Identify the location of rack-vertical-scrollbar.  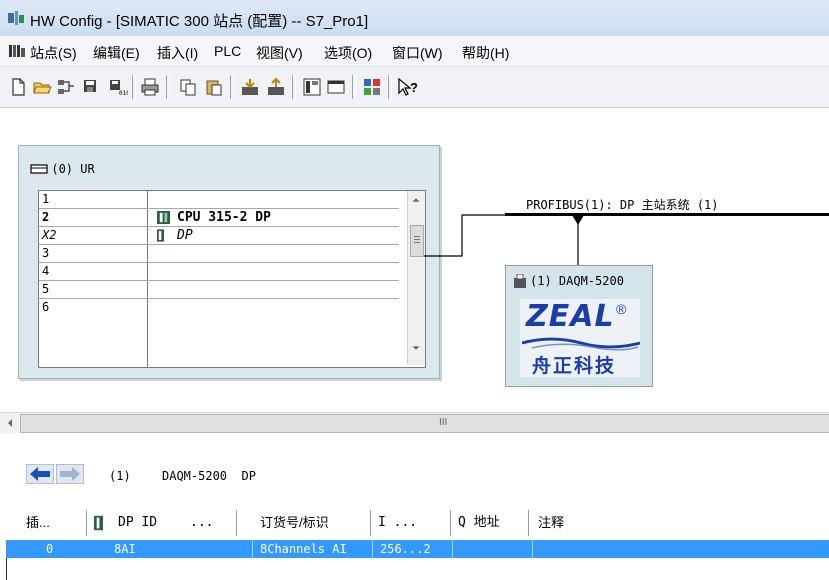
(416, 278).